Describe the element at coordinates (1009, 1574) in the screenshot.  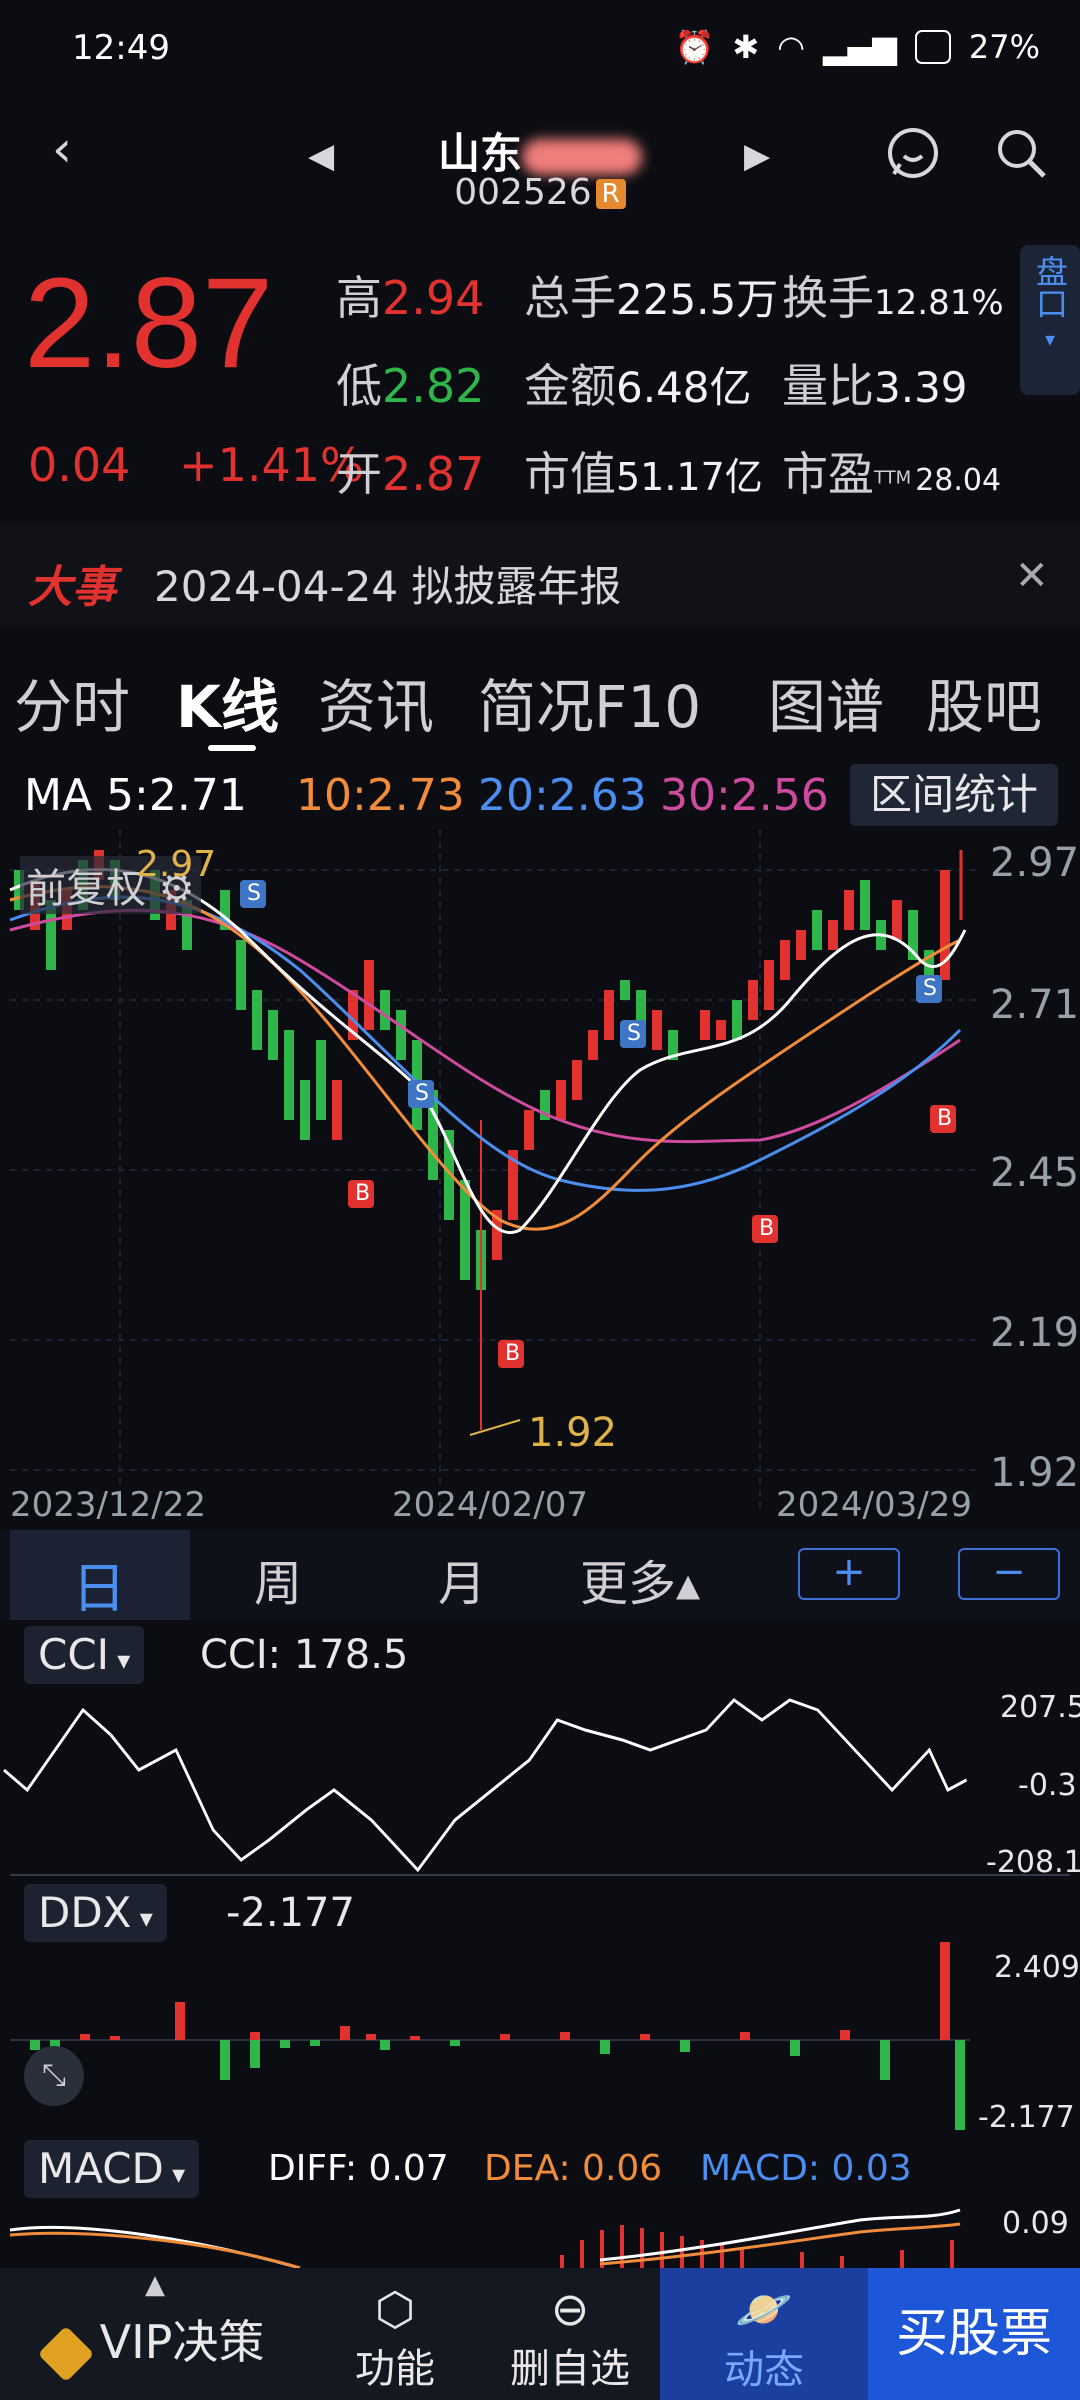
I see `zoom-out-button: −` at that location.